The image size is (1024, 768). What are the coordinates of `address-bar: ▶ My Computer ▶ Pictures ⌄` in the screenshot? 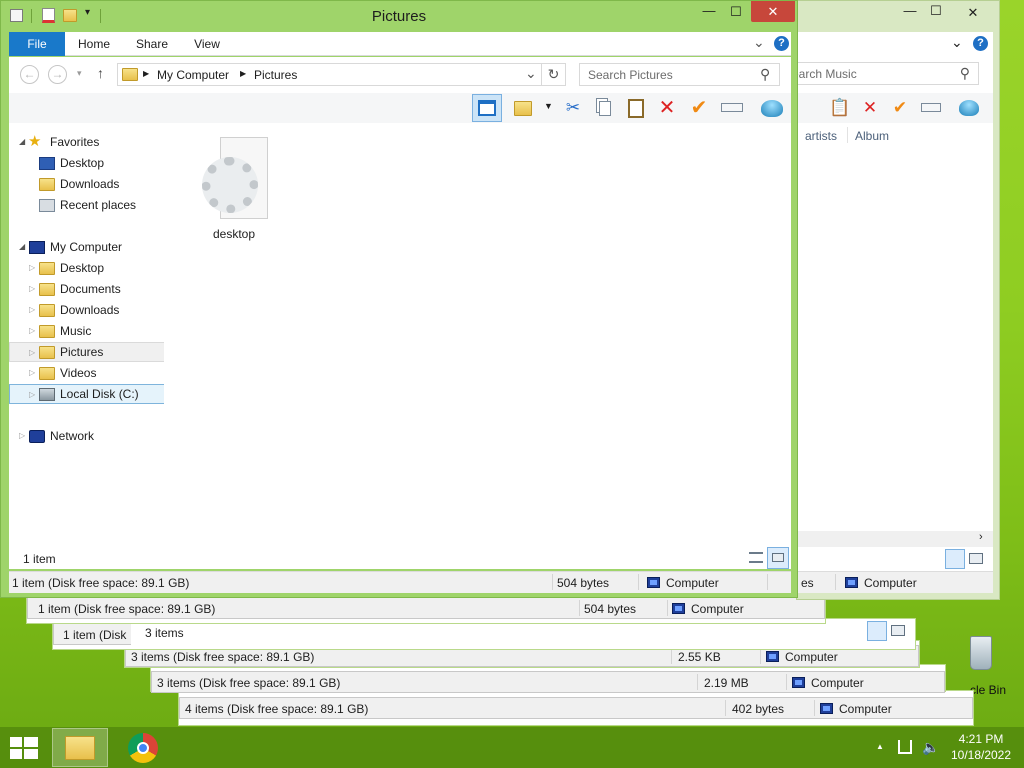 It's located at (329, 74).